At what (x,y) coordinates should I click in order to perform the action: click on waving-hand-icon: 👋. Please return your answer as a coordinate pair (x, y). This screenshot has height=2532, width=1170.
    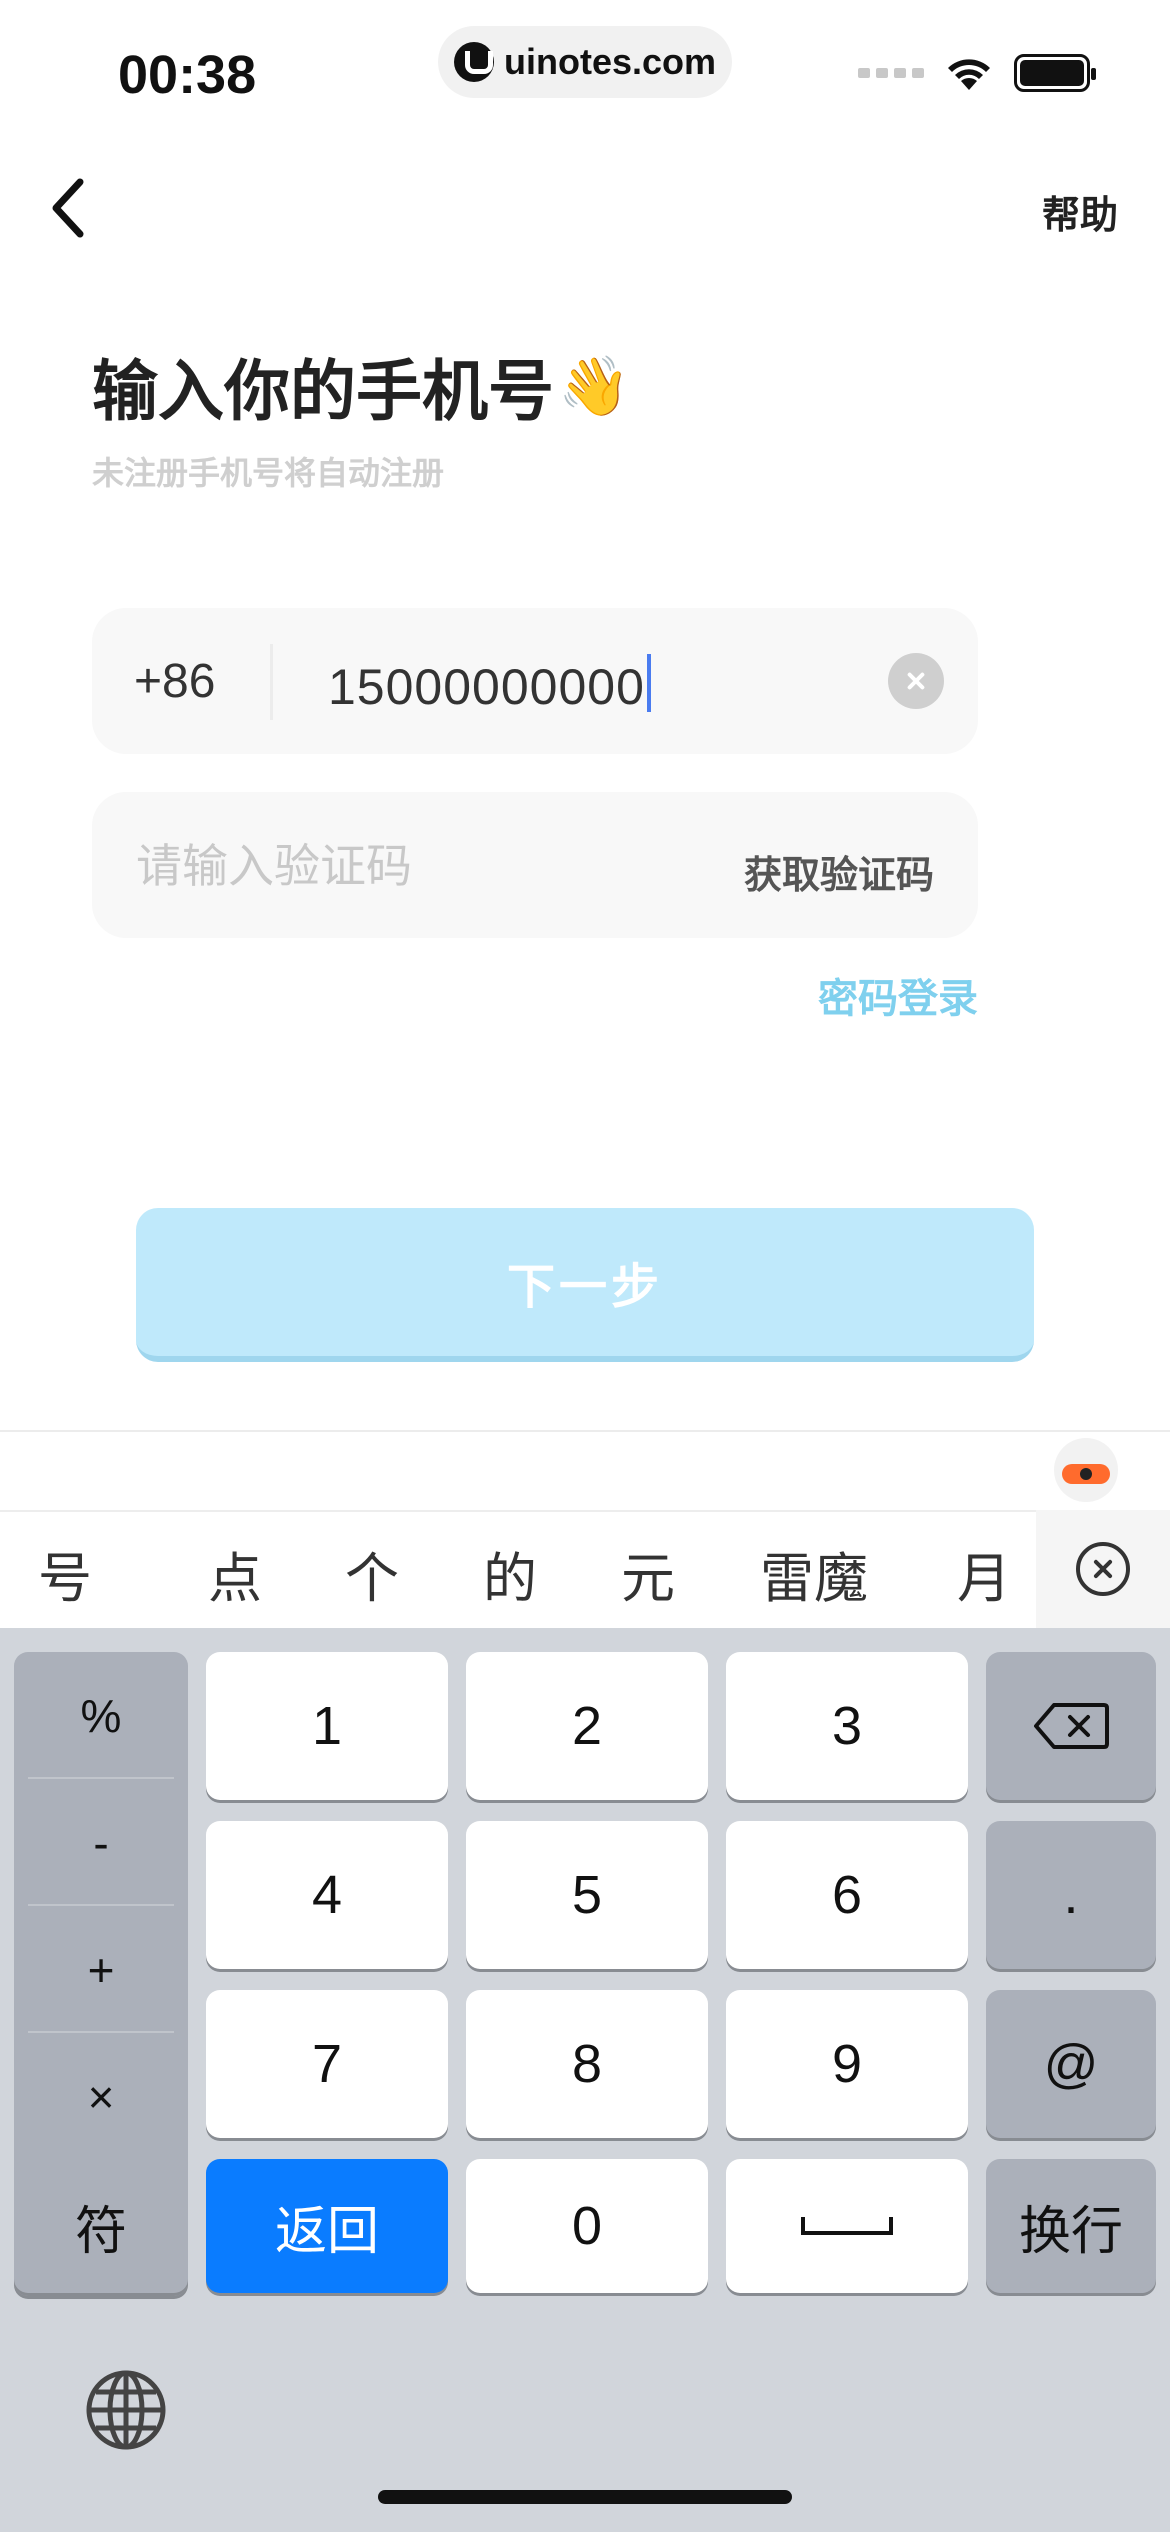
    Looking at the image, I should click on (594, 385).